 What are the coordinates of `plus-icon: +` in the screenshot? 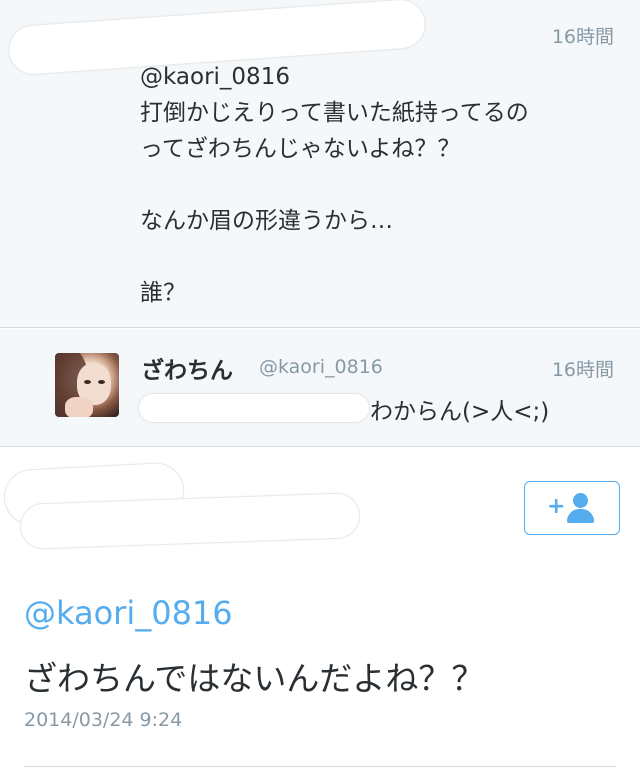 It's located at (556, 506).